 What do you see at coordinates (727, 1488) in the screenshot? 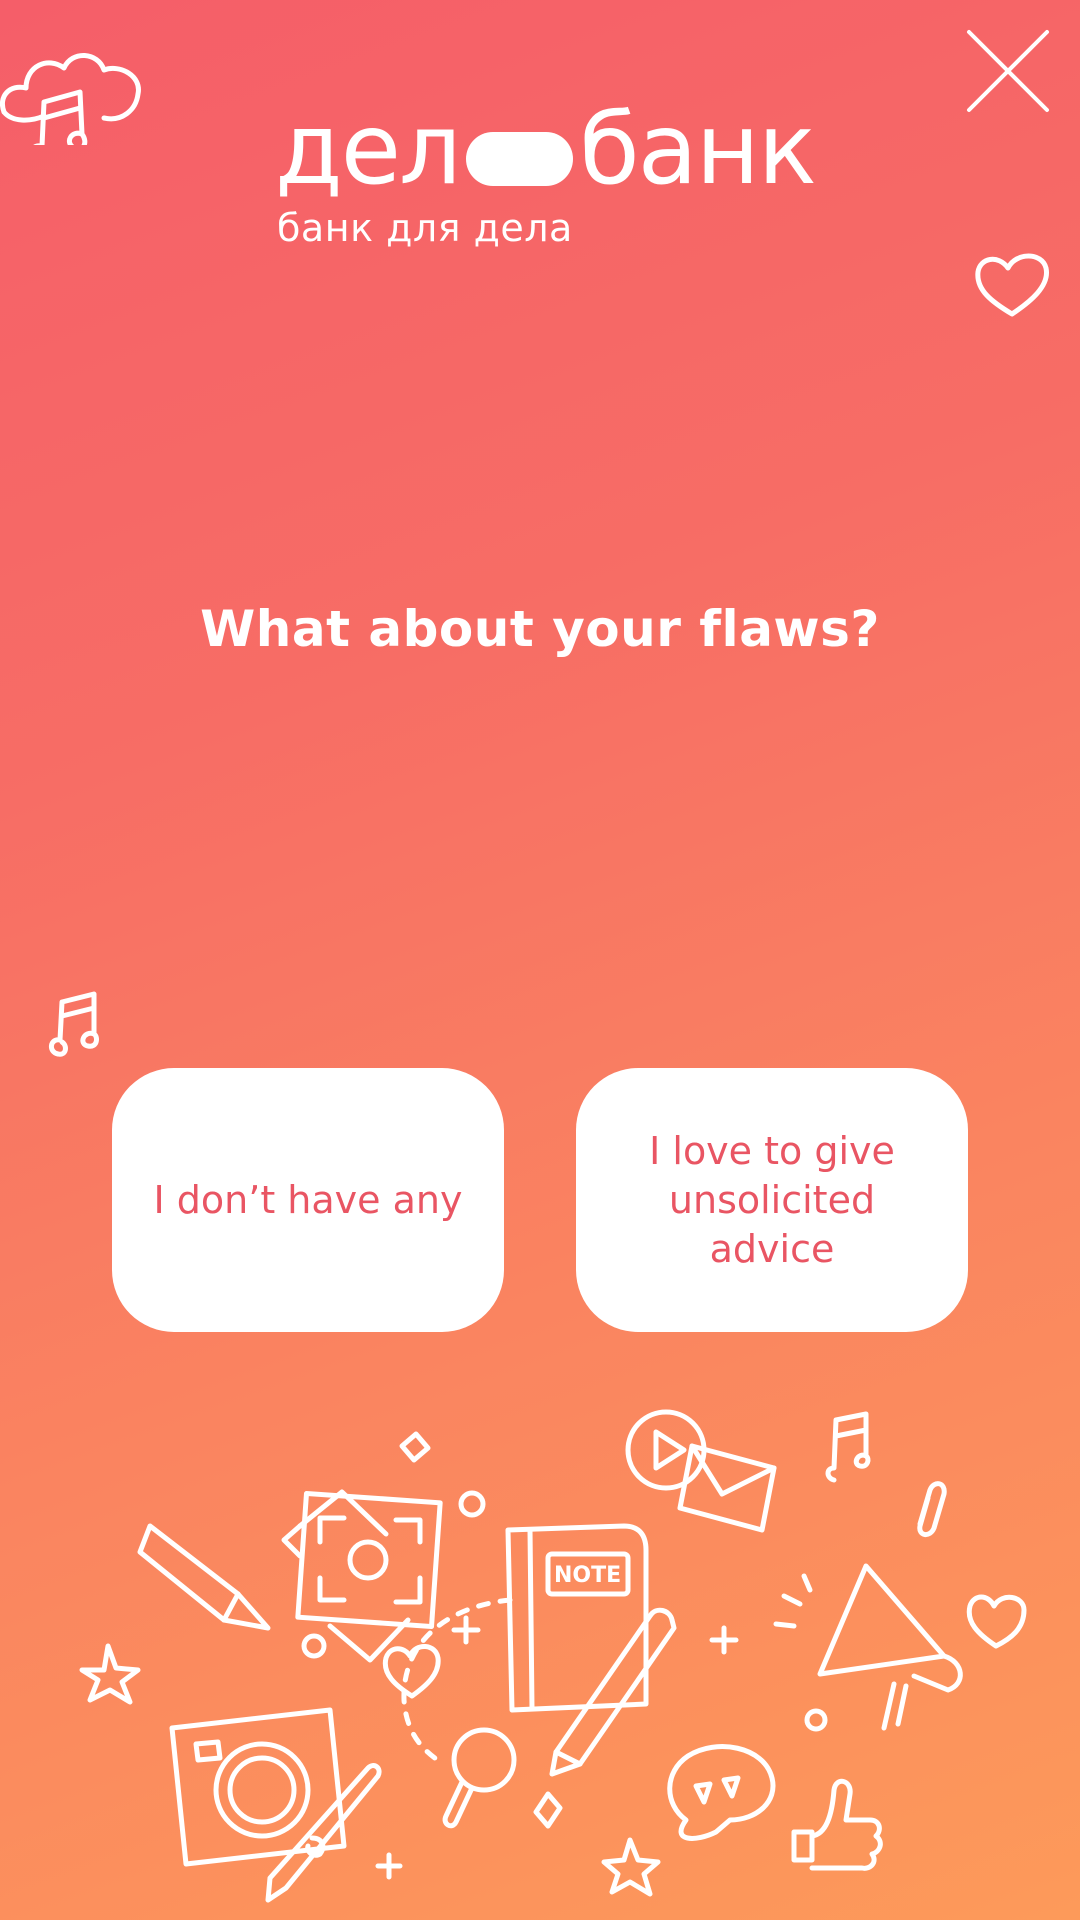
I see `envelope-icon` at bounding box center [727, 1488].